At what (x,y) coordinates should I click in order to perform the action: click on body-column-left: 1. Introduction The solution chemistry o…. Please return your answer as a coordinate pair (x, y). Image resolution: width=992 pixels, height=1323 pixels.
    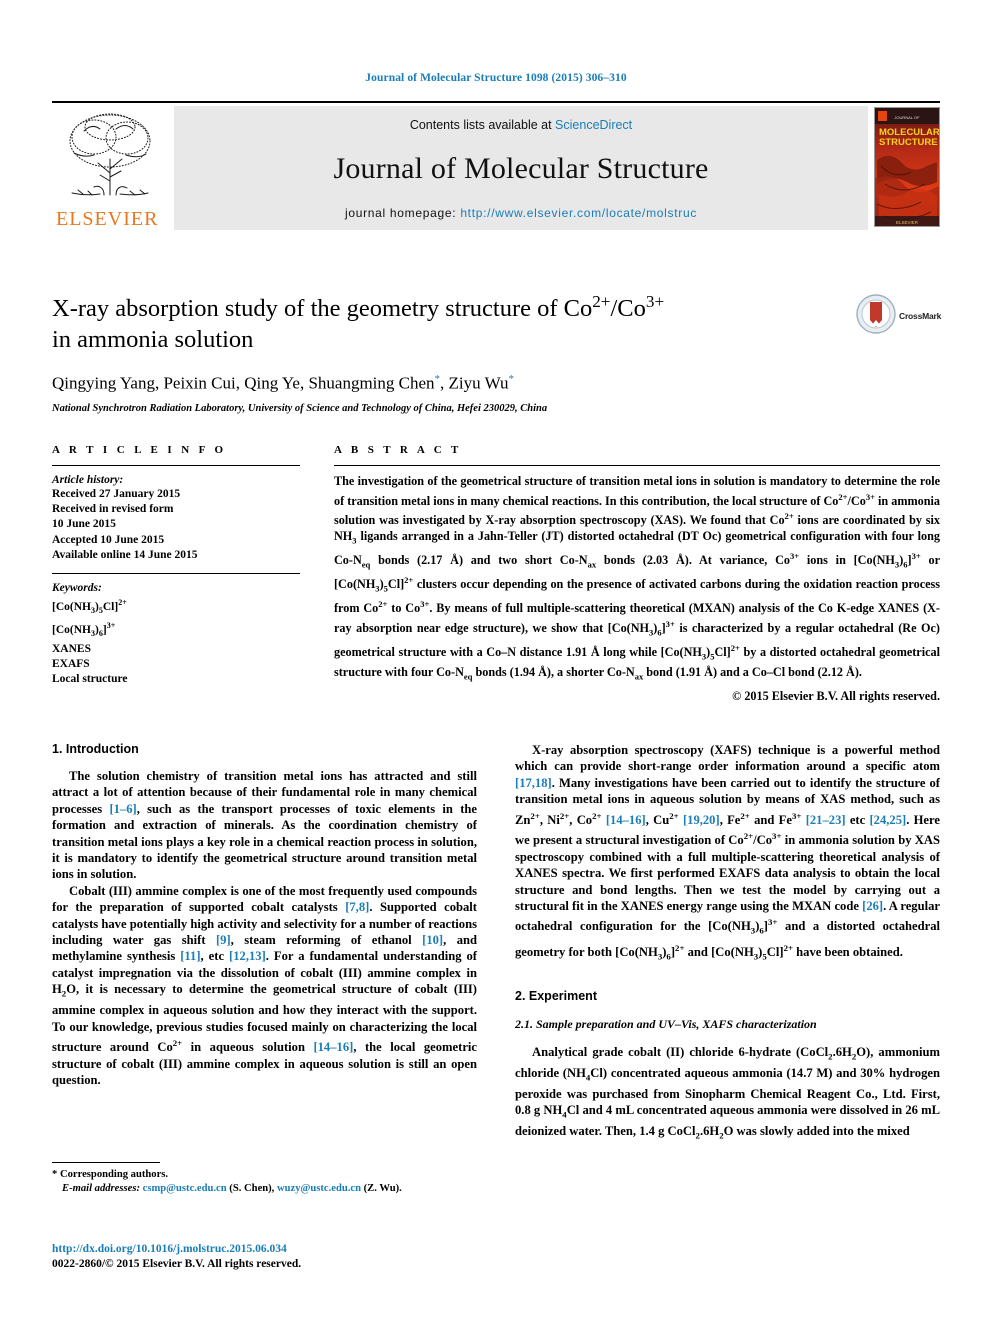
    Looking at the image, I should click on (264, 943).